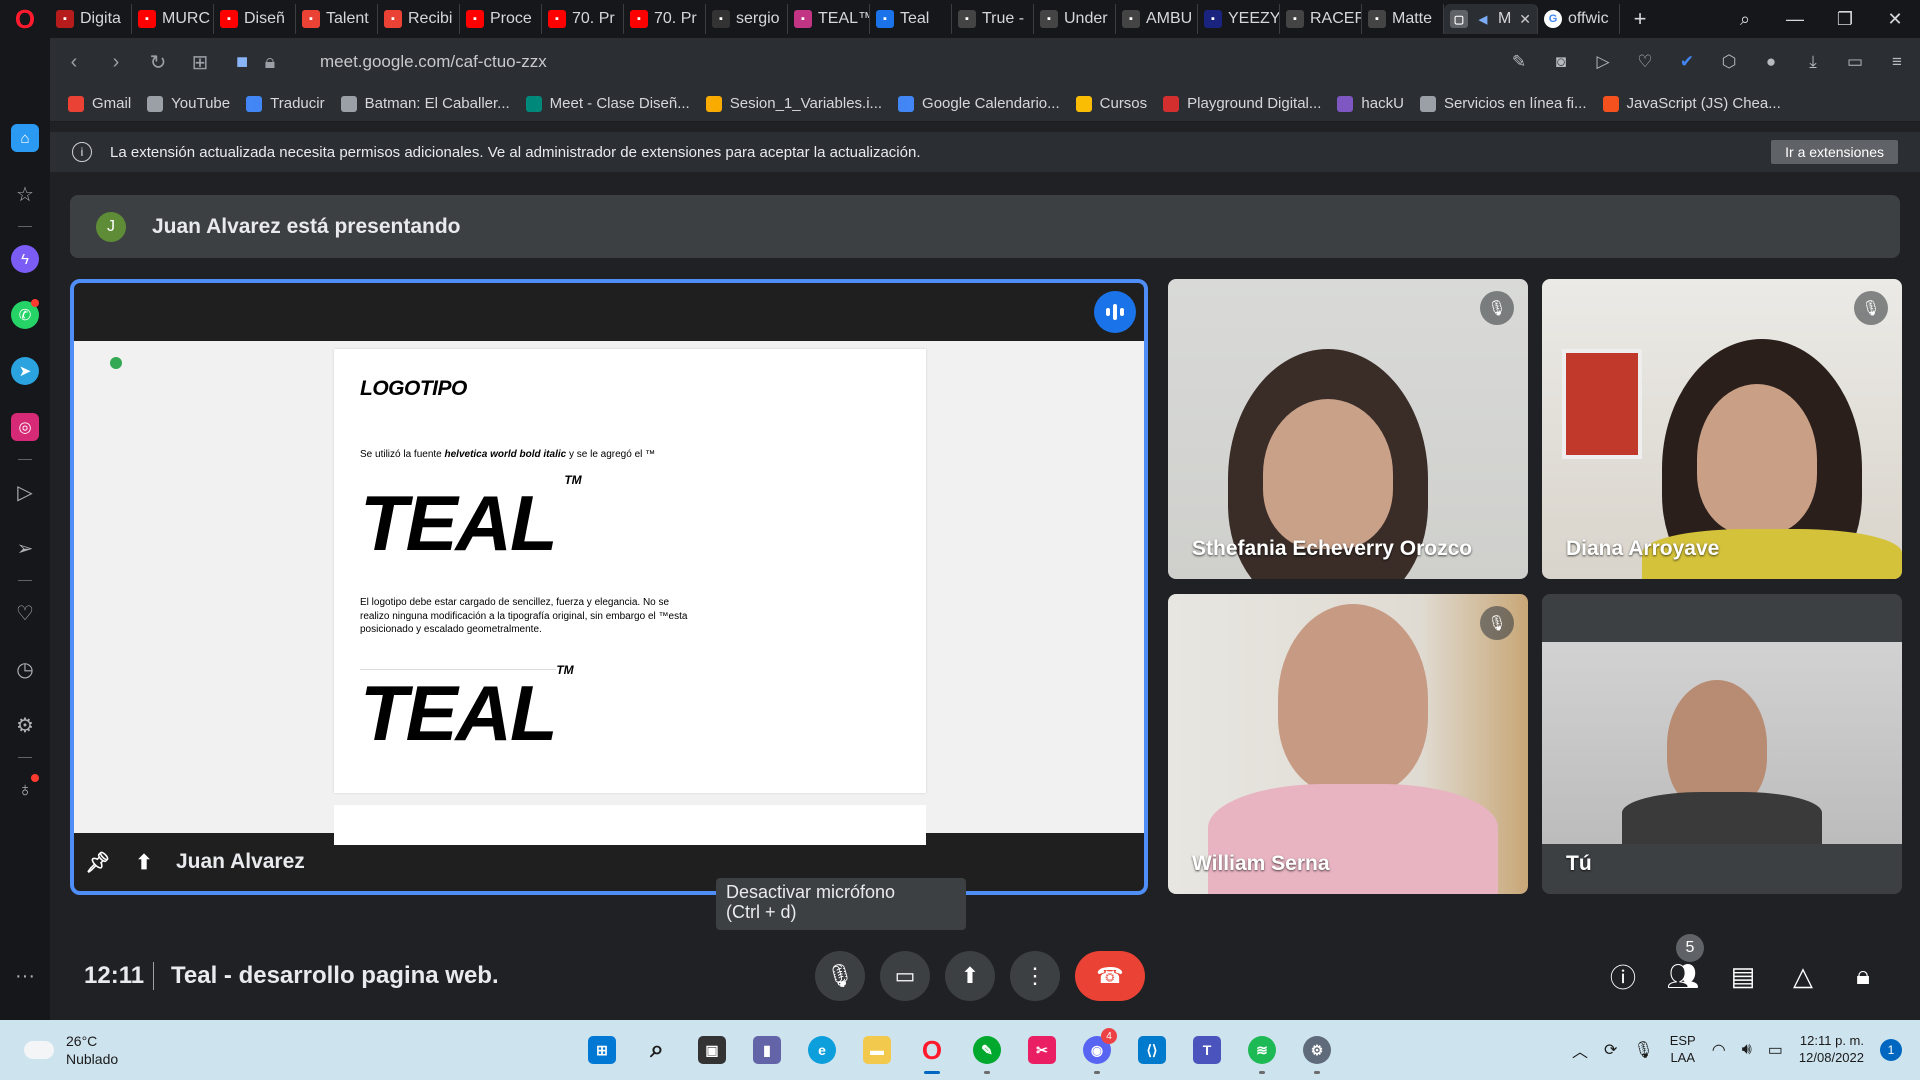 This screenshot has width=1920, height=1080. What do you see at coordinates (255, 19) in the screenshot?
I see `tab-item: ▪ Diseñ` at bounding box center [255, 19].